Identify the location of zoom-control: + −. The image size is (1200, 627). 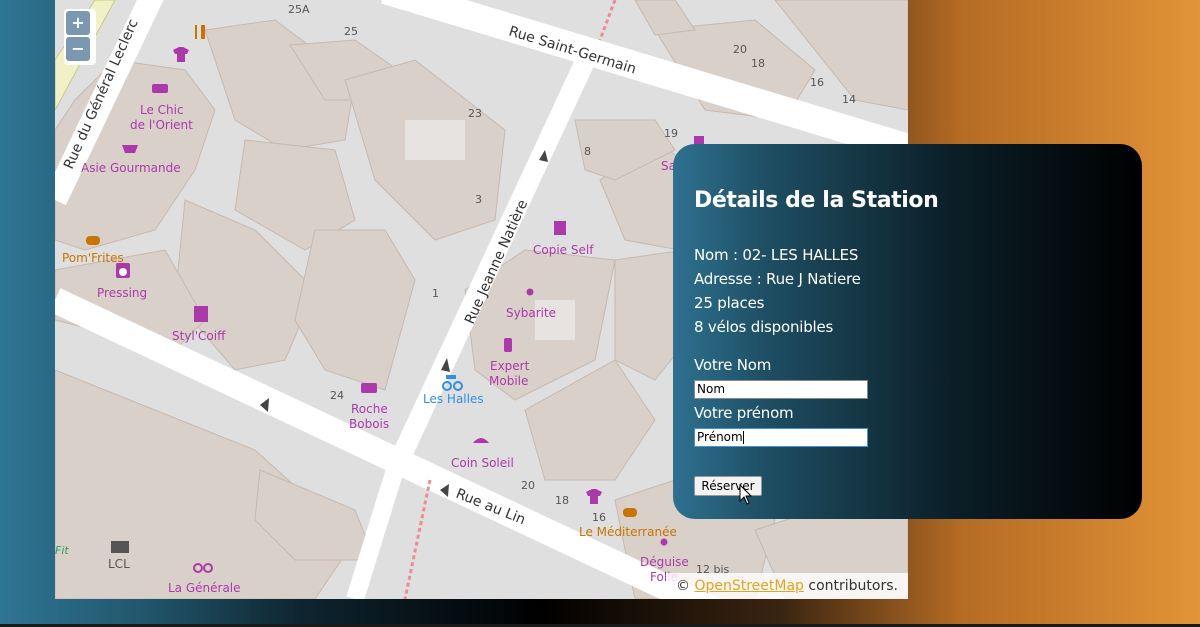
(80, 37).